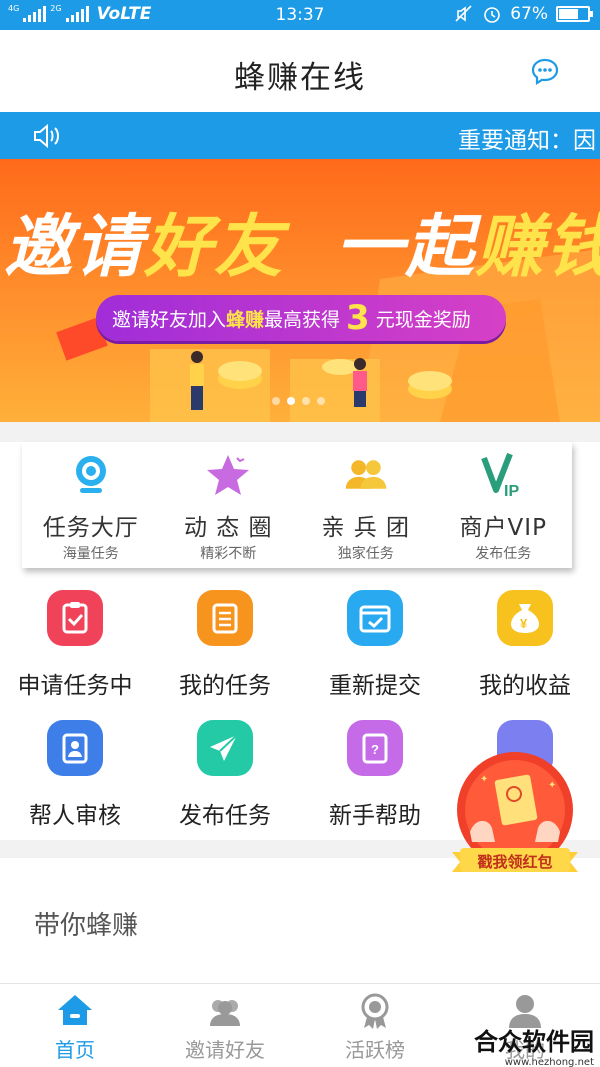 The width and height of the screenshot is (600, 1067). Describe the element at coordinates (228, 554) in the screenshot. I see `feature-sub: 精彩不断` at that location.